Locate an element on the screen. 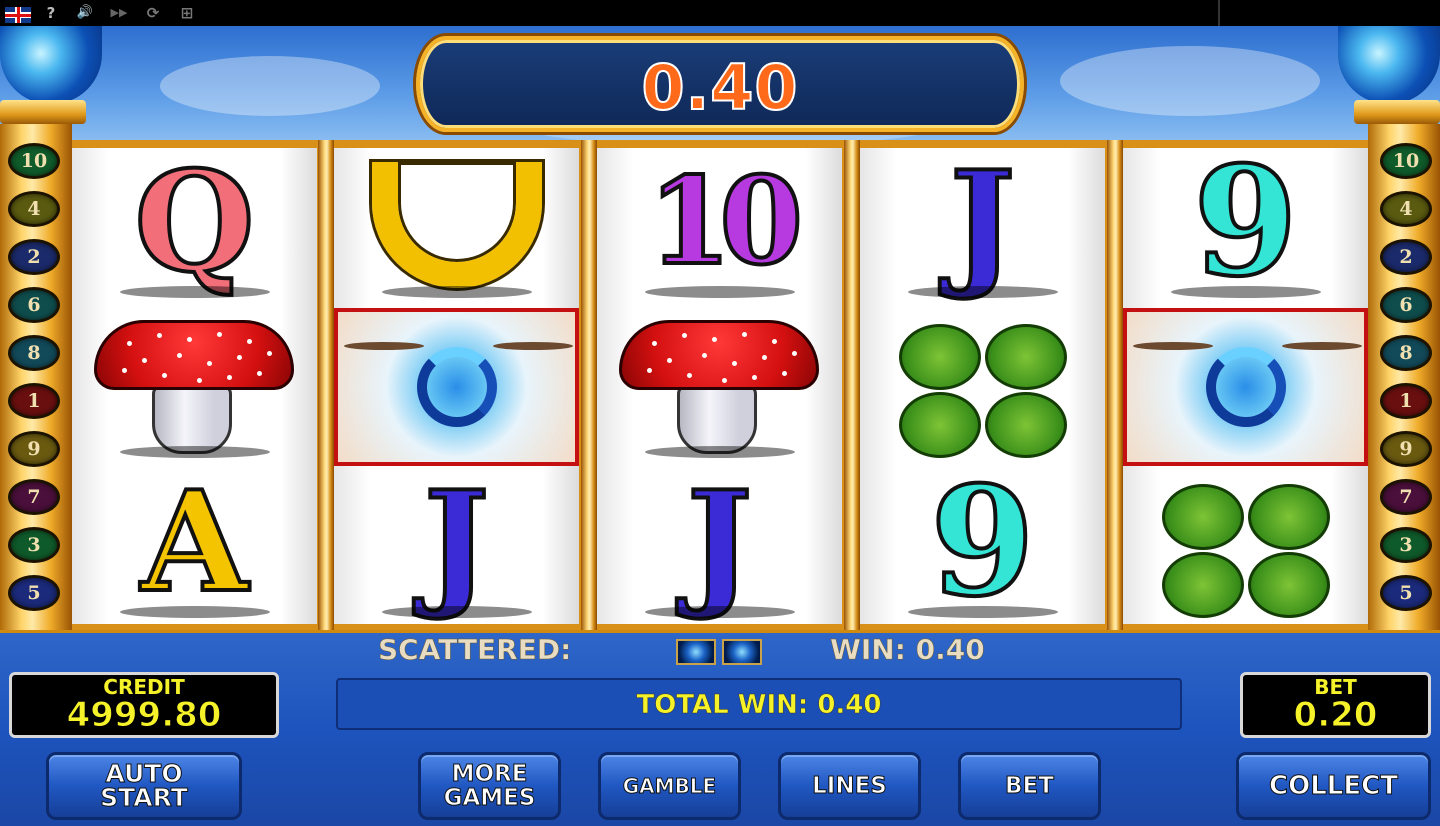  more-games-button: MORE GAMES is located at coordinates (489, 786).